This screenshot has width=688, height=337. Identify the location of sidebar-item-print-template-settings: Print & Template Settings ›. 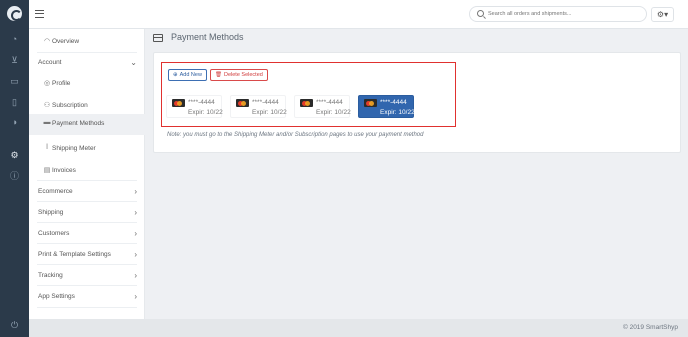
(87, 255).